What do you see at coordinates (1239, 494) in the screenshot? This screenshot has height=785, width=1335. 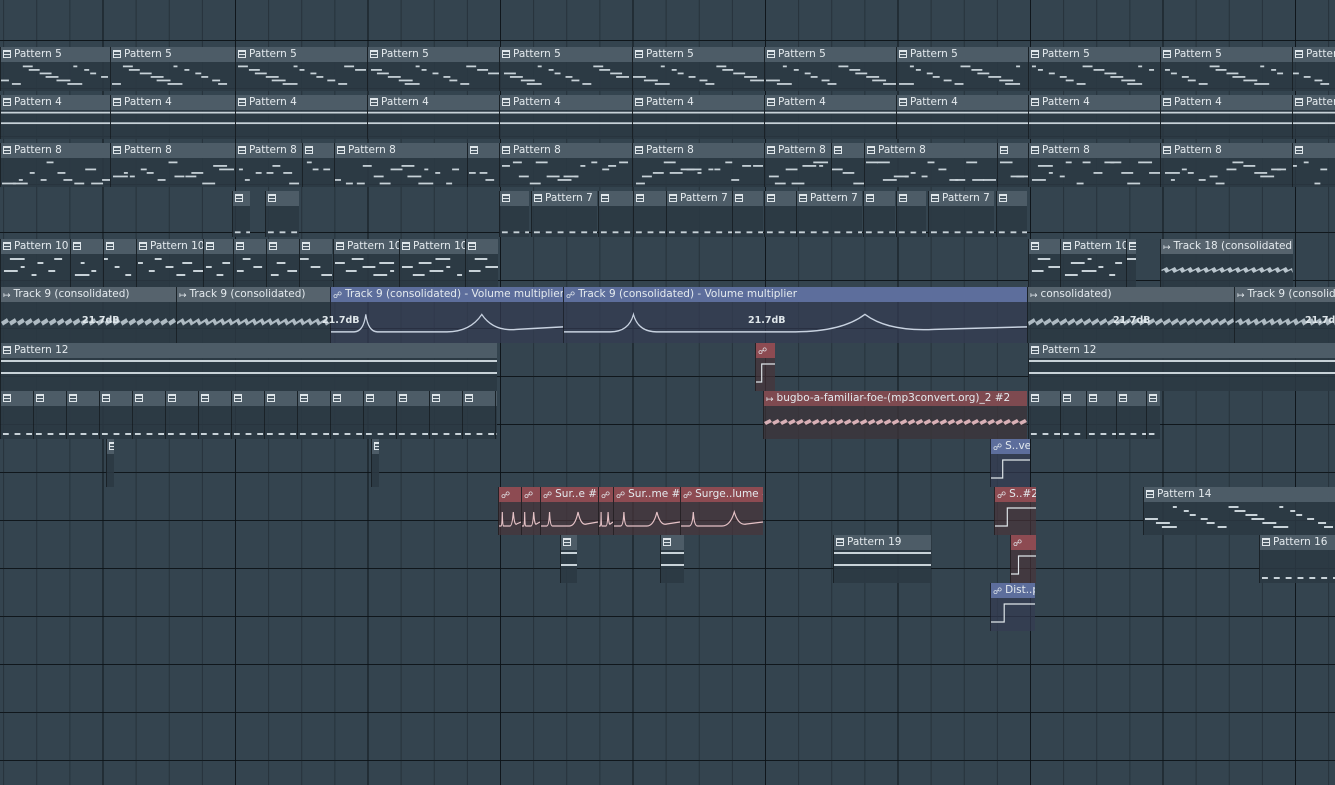 I see `clip-header: Pattern 14` at bounding box center [1239, 494].